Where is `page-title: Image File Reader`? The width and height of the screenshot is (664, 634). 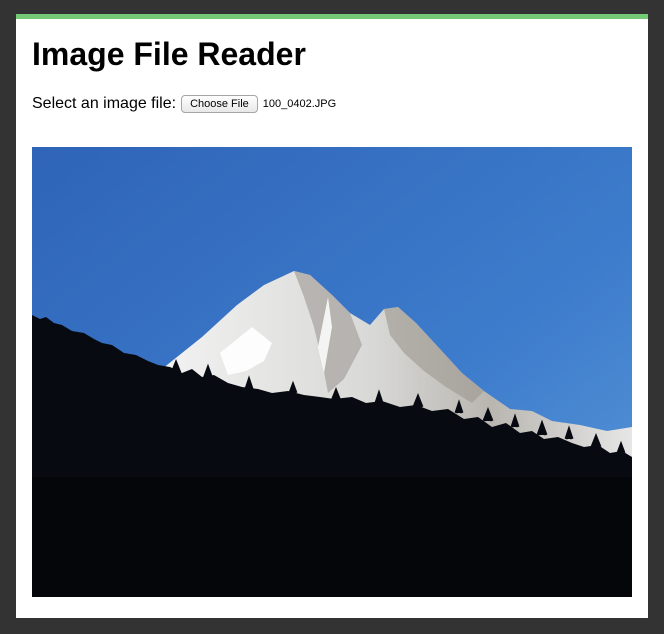 page-title: Image File Reader is located at coordinates (169, 54).